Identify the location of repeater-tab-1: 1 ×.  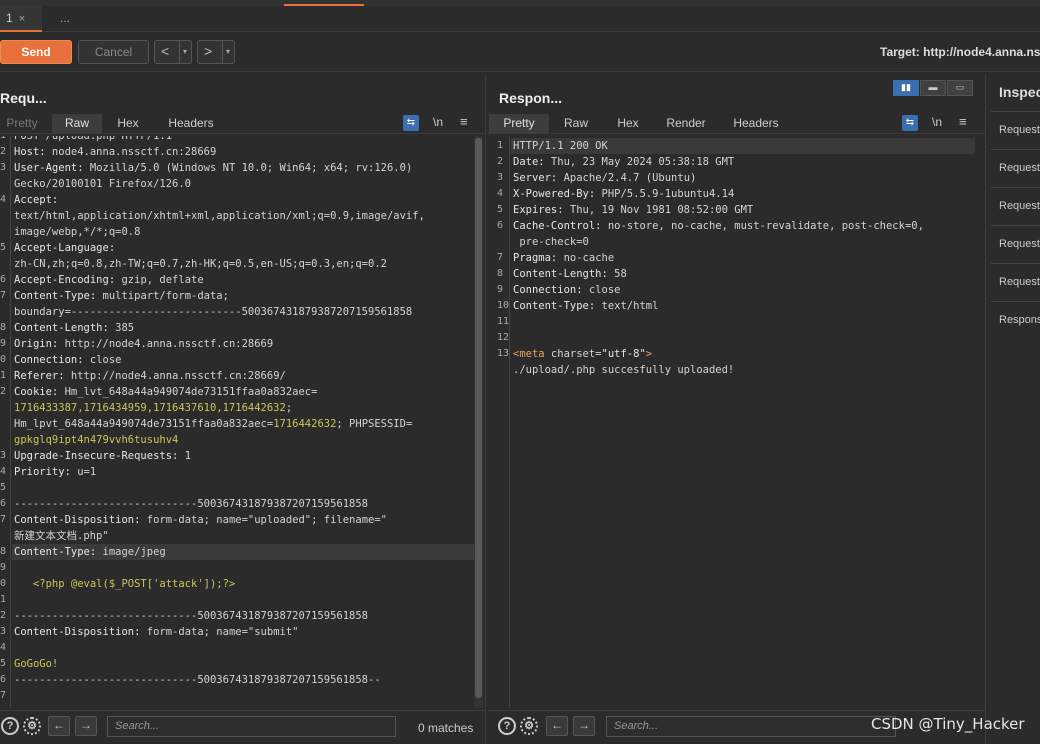
(21, 19).